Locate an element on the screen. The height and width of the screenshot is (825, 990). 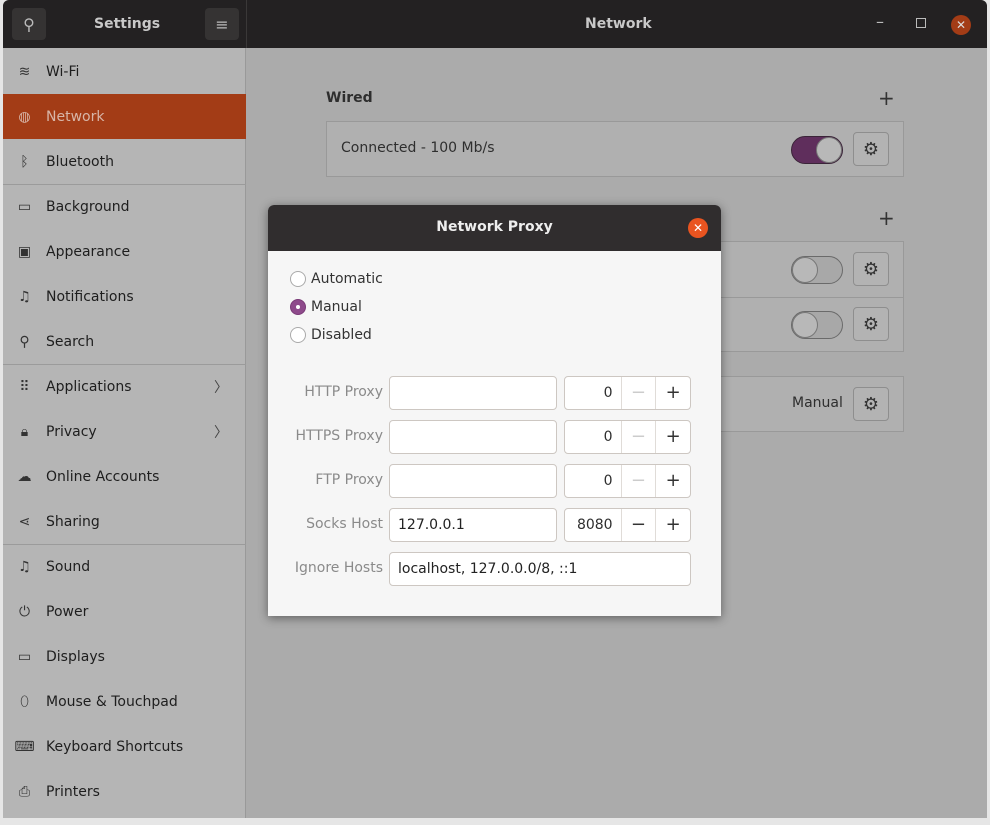
sidebar-item-online-accounts: ☁ Online Accounts is located at coordinates (124, 476).